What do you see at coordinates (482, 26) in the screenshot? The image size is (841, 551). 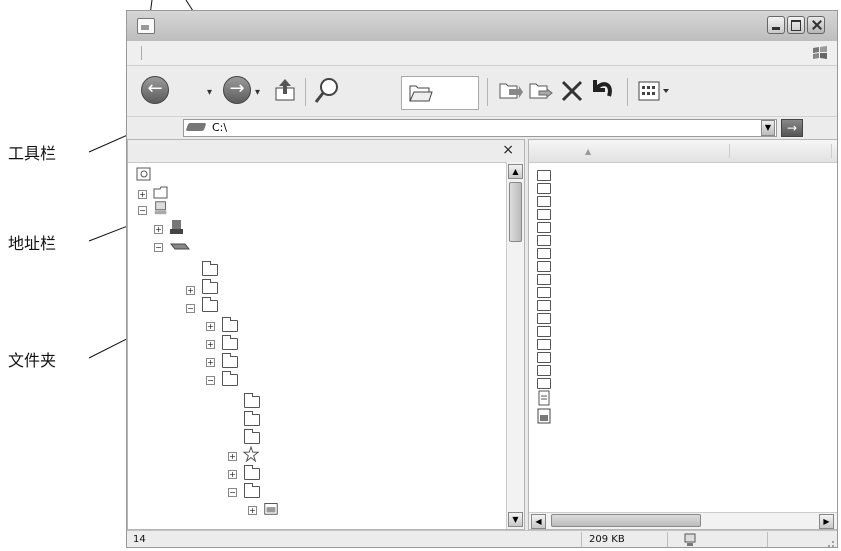 I see `title-bar` at bounding box center [482, 26].